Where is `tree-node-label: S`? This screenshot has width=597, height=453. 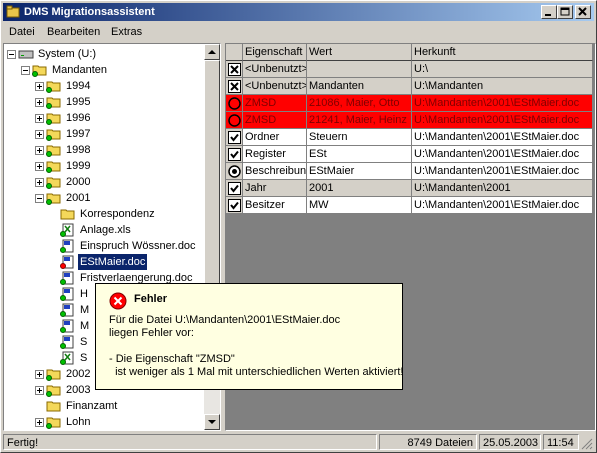 tree-node-label: S is located at coordinates (84, 342).